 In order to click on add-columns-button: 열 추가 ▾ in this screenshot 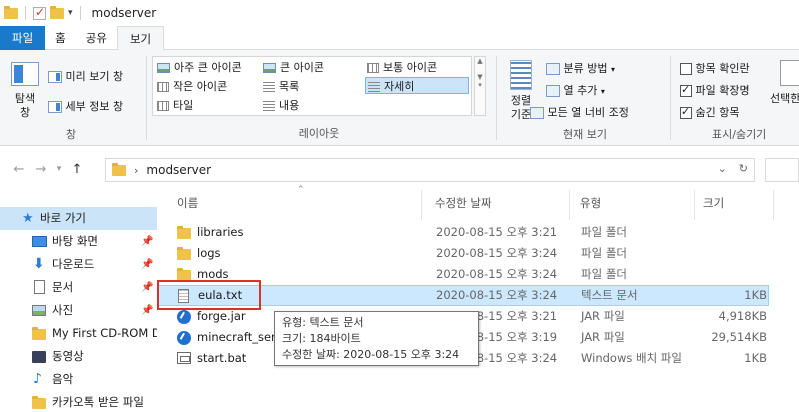, I will do `click(575, 90)`.